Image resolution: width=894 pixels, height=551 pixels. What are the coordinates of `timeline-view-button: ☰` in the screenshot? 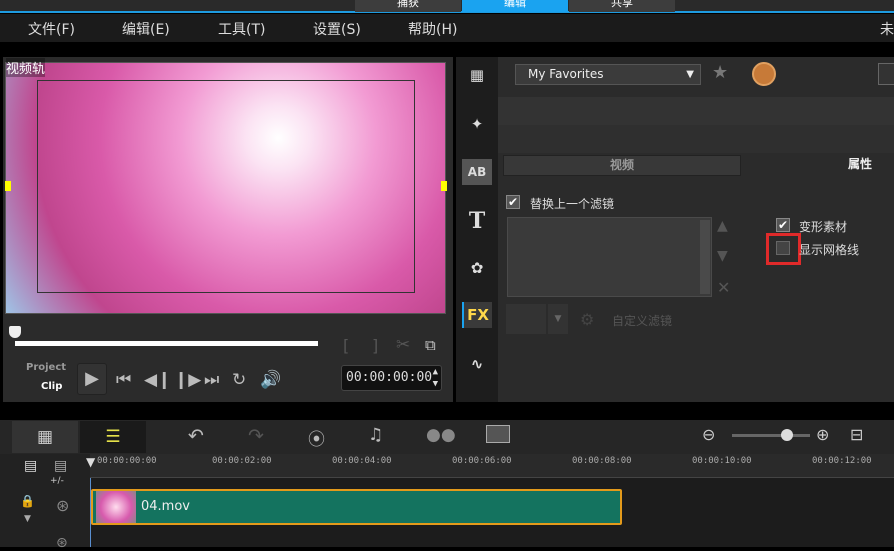 It's located at (113, 437).